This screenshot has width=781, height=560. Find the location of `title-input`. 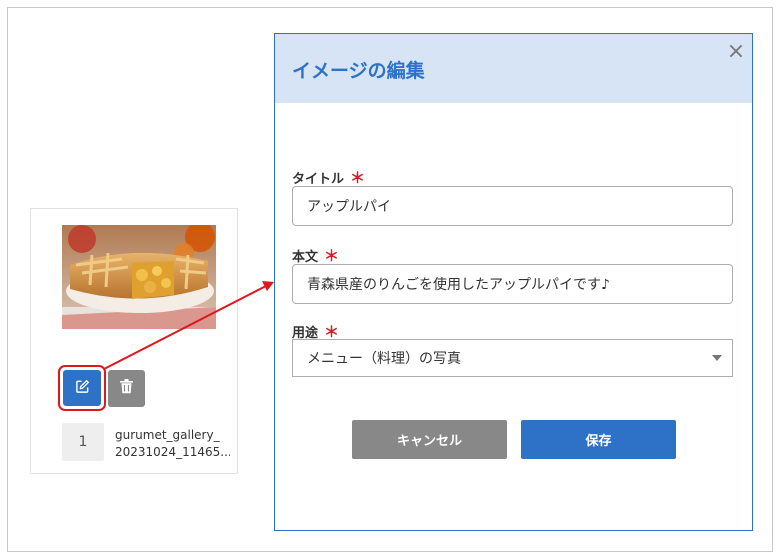

title-input is located at coordinates (512, 206).